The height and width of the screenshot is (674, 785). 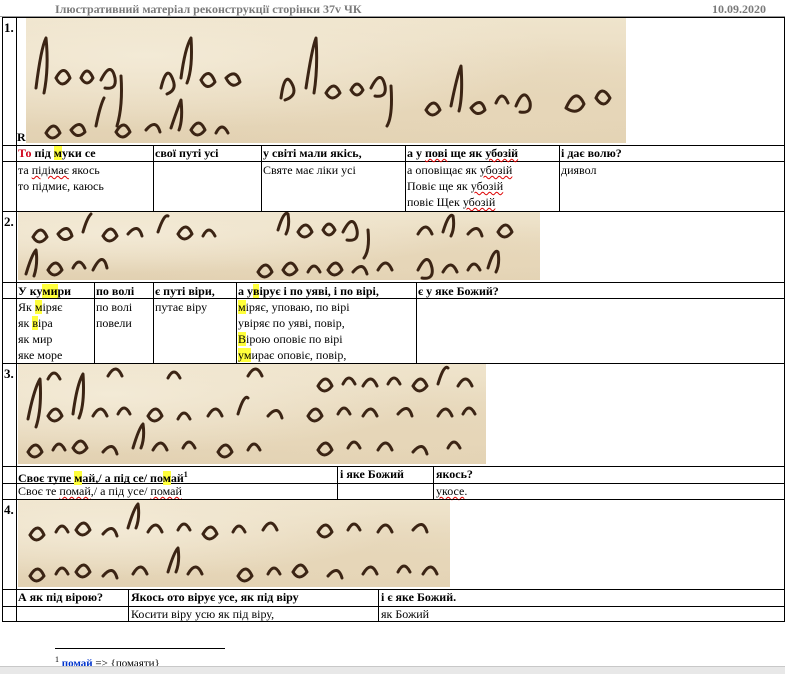 I want to click on header-cell: А як під вірою?, so click(x=61, y=597).